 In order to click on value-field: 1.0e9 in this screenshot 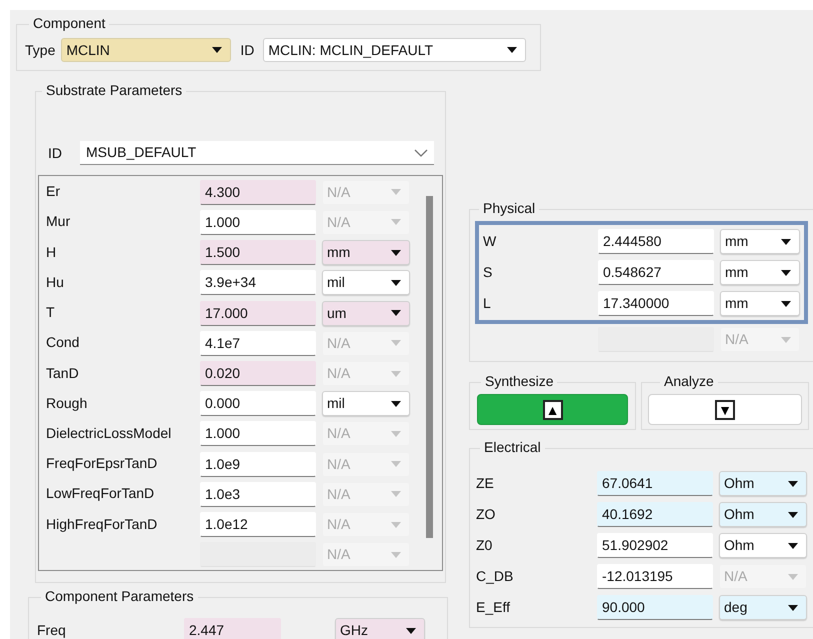, I will do `click(258, 464)`.